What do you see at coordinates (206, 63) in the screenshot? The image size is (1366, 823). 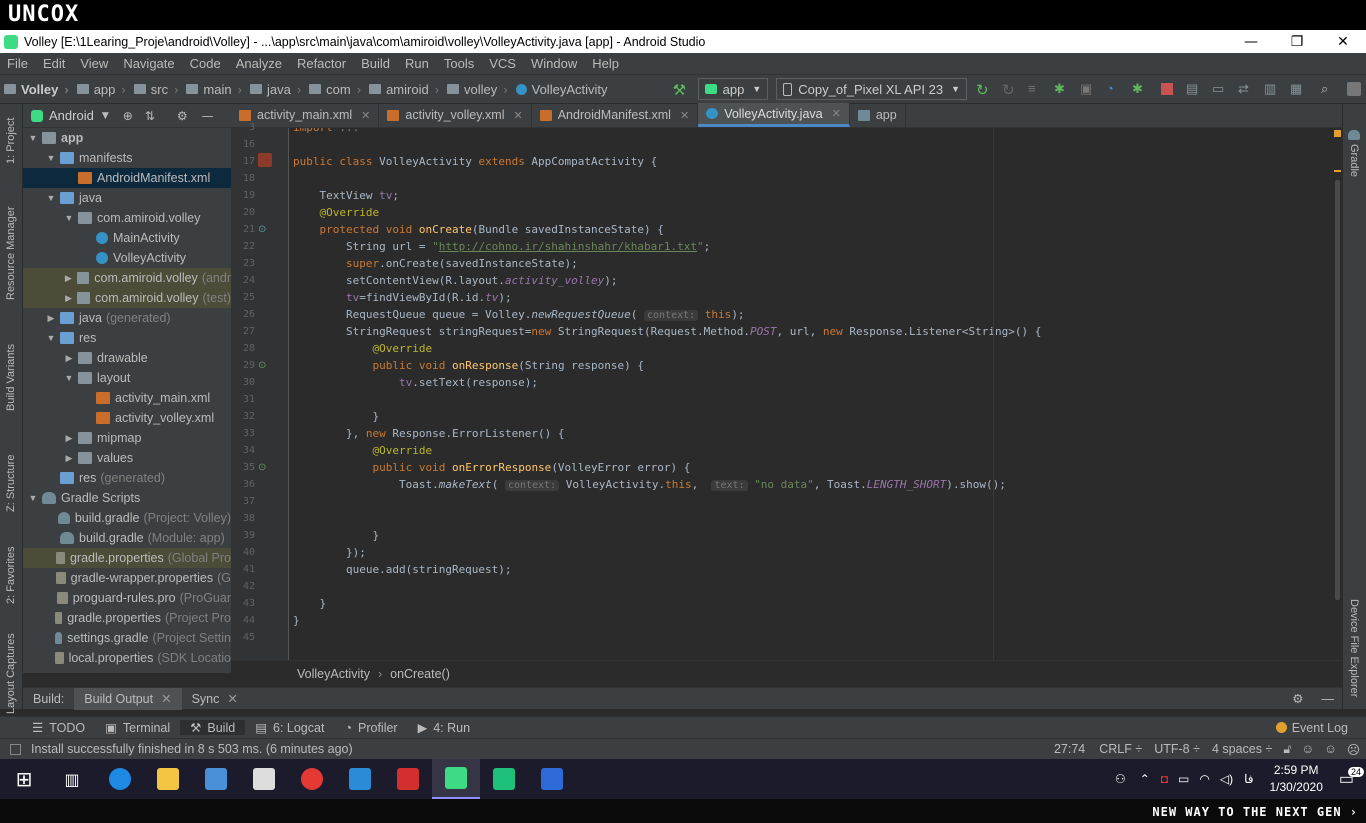 I see `menu-item-code: Code` at bounding box center [206, 63].